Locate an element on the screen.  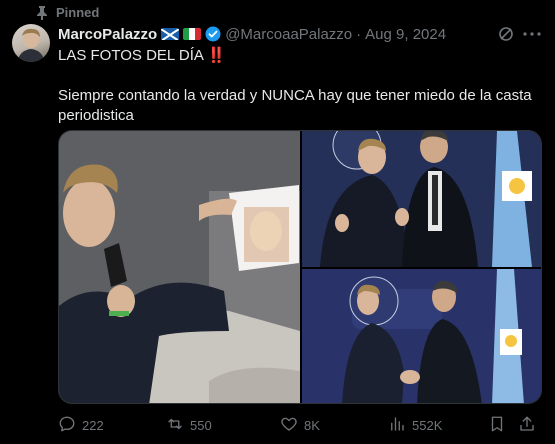
bookmark-icon is located at coordinates (497, 425).